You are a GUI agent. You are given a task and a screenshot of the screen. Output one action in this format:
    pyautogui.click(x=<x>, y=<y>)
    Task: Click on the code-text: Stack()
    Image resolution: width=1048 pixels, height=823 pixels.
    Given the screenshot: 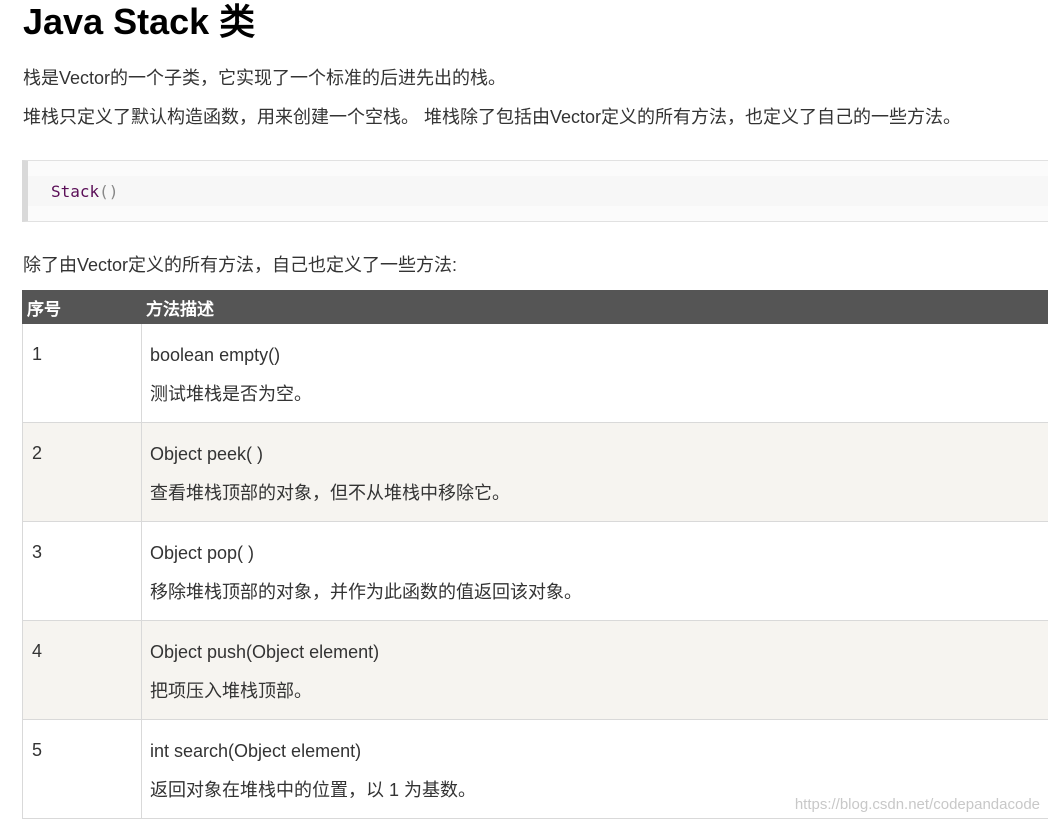 What is the action you would take?
    pyautogui.click(x=84, y=192)
    